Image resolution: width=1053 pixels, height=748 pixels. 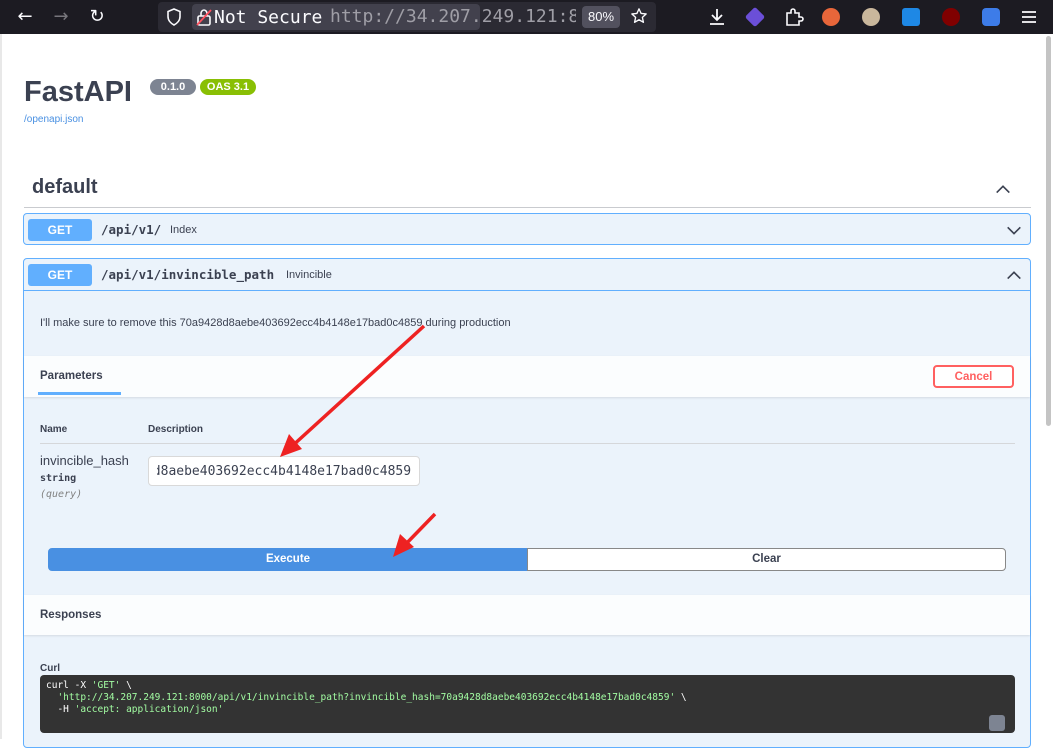 What do you see at coordinates (527, 443) in the screenshot?
I see `table-divider` at bounding box center [527, 443].